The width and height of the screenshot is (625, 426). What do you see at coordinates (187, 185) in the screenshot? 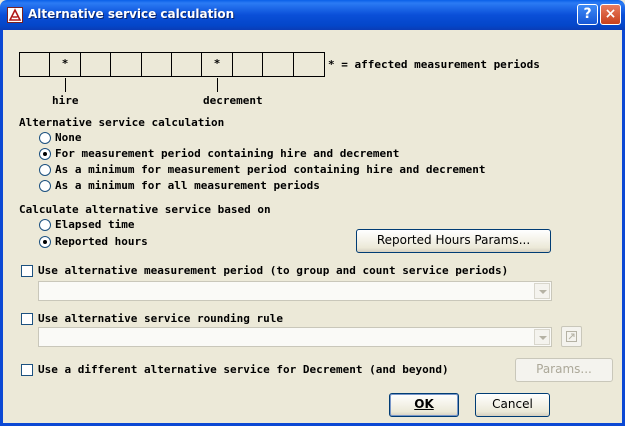
I see `alt-calc-min-all-label: As a minimum for all measurement periods` at bounding box center [187, 185].